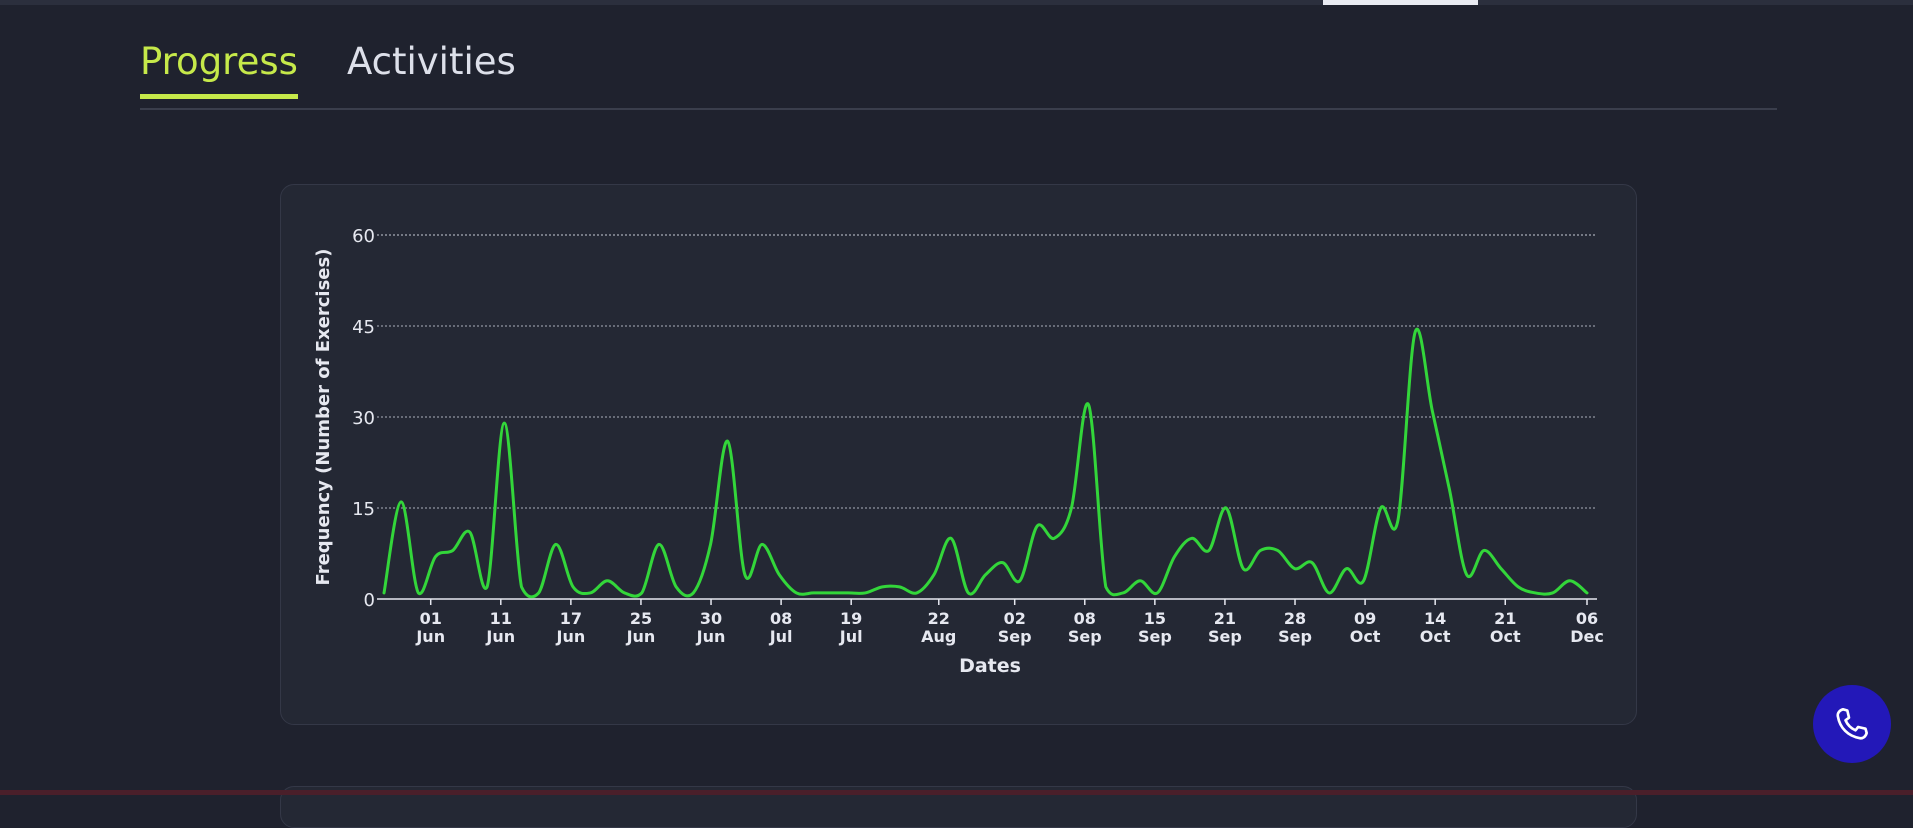  What do you see at coordinates (1587, 618) in the screenshot?
I see `x-tick-day: 06` at bounding box center [1587, 618].